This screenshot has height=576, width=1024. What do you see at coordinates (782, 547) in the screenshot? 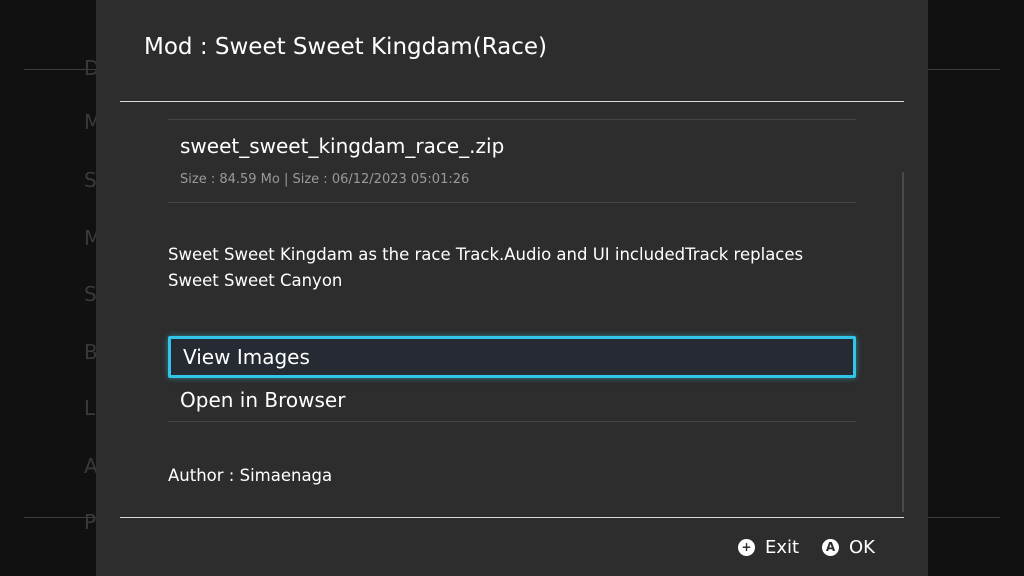
I see `exit-label: Exit` at bounding box center [782, 547].